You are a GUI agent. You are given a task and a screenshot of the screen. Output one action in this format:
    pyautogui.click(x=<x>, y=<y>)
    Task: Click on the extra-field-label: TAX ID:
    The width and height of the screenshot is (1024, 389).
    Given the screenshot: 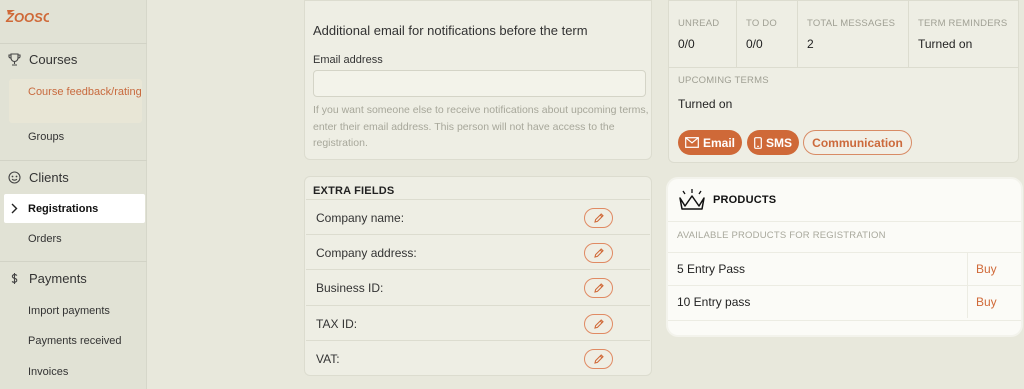 What is the action you would take?
    pyautogui.click(x=337, y=323)
    